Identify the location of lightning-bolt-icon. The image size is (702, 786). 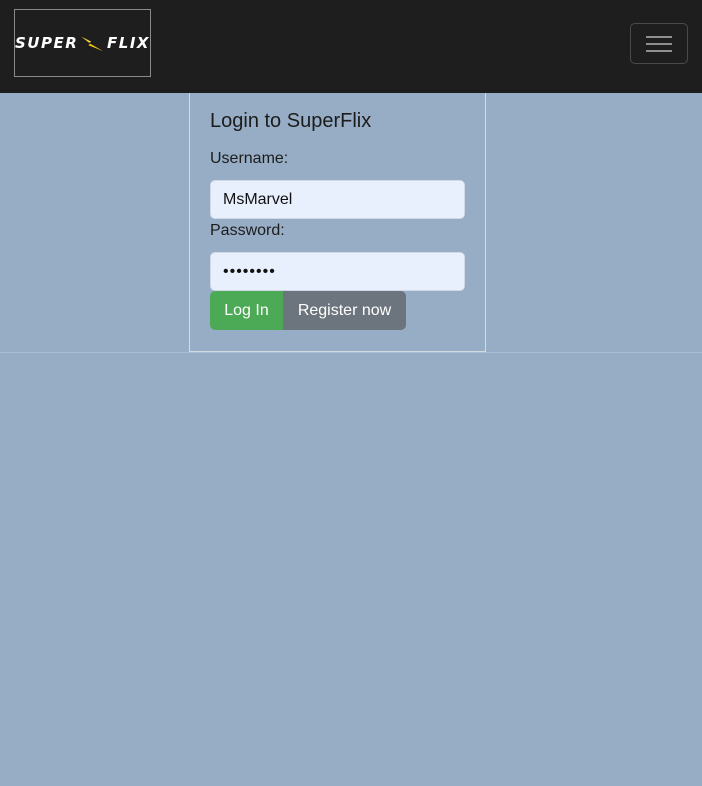
(92, 44).